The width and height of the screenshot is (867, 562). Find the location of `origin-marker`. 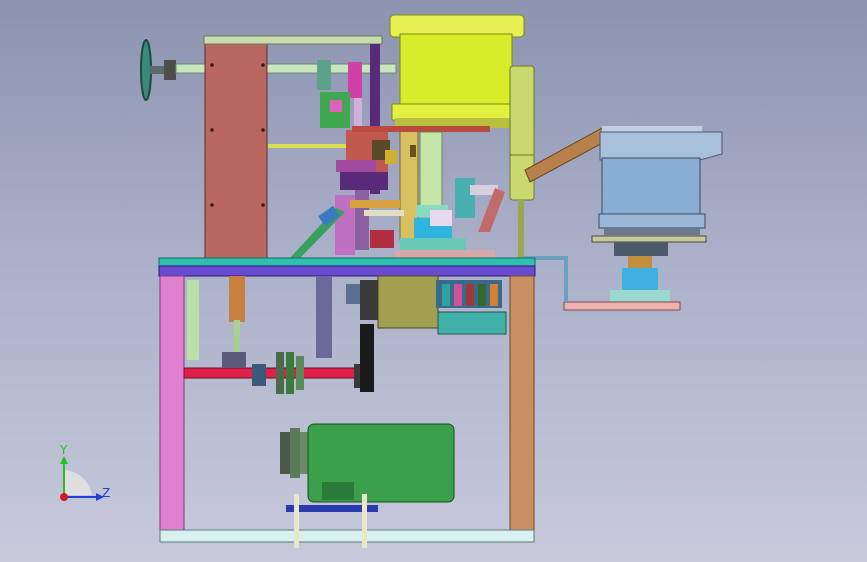

origin-marker is located at coordinates (64, 497).